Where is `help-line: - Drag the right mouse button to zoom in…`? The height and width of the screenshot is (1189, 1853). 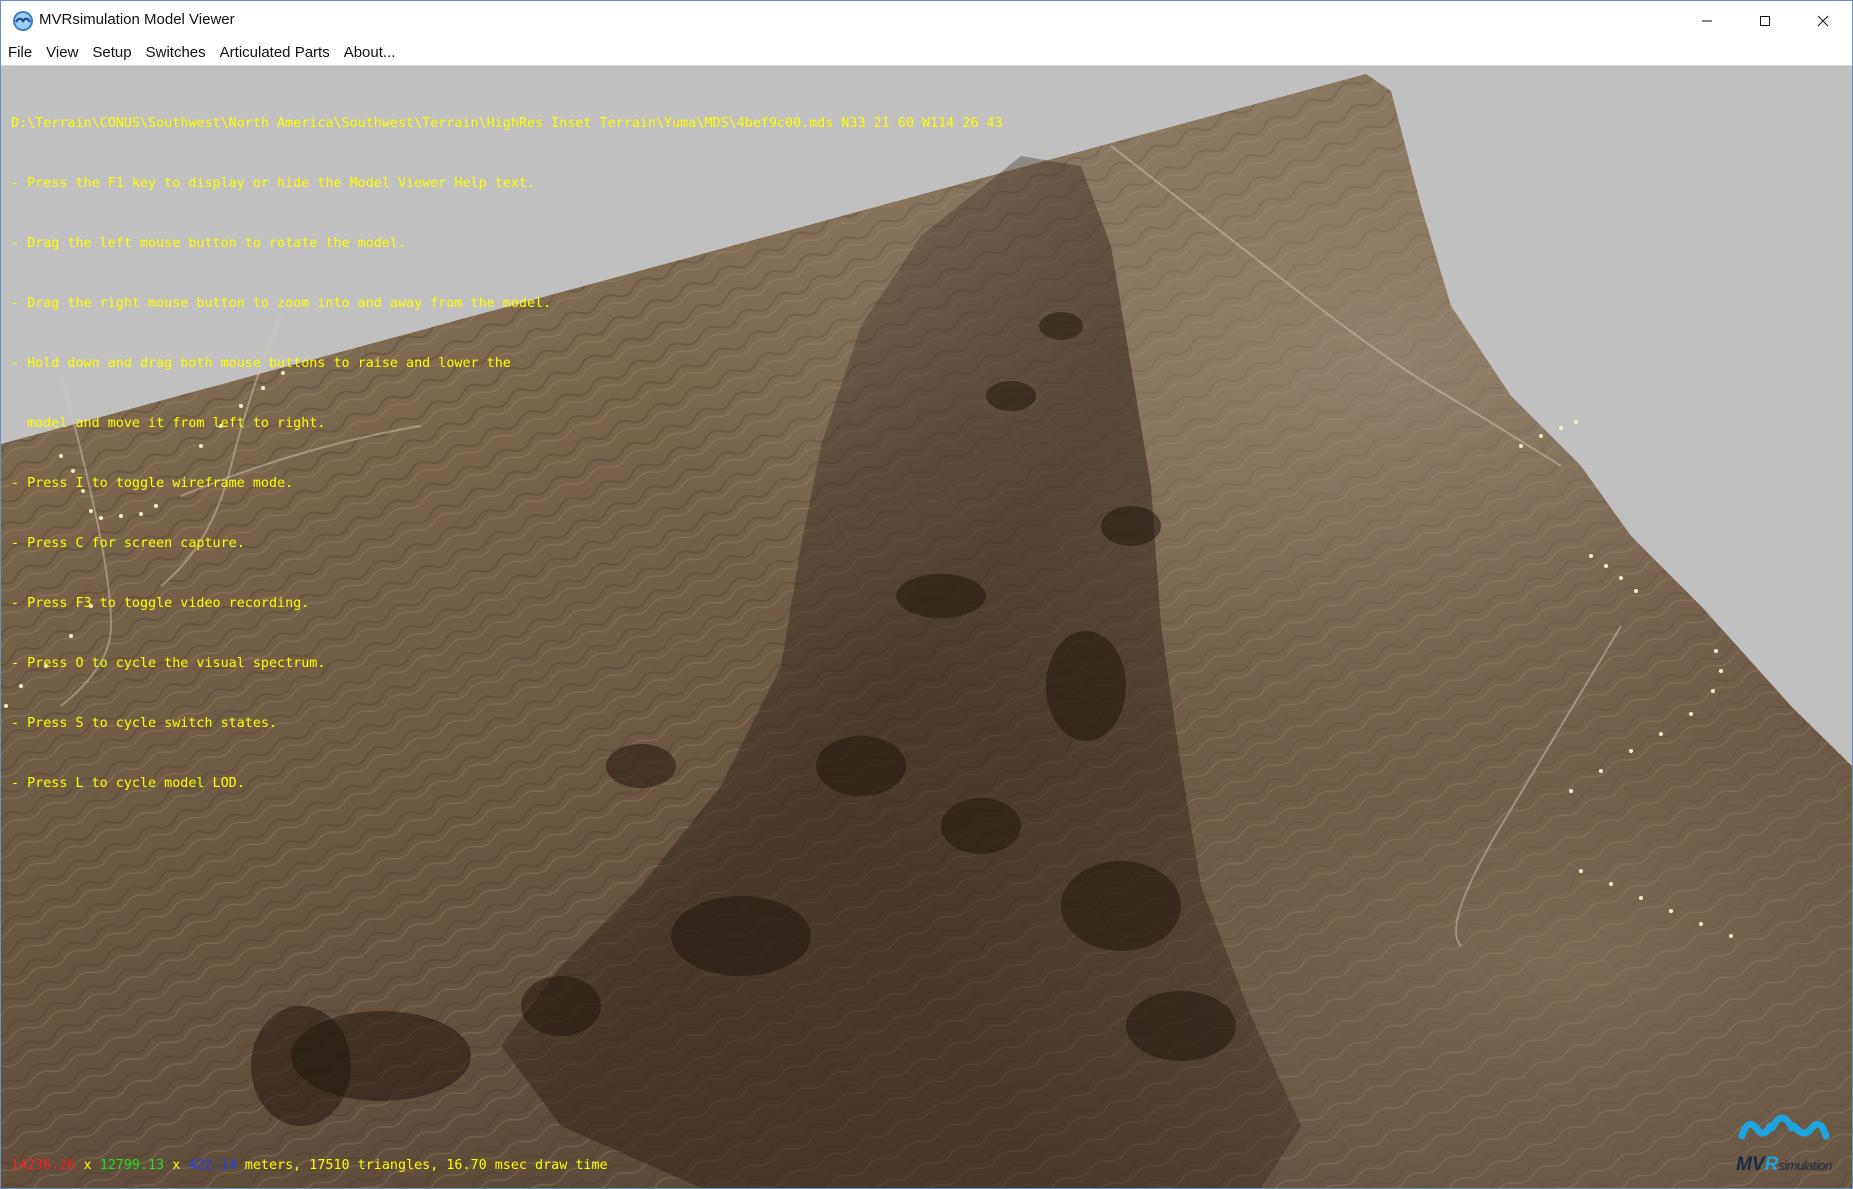
help-line: - Drag the right mouse button to zoom in… is located at coordinates (281, 303).